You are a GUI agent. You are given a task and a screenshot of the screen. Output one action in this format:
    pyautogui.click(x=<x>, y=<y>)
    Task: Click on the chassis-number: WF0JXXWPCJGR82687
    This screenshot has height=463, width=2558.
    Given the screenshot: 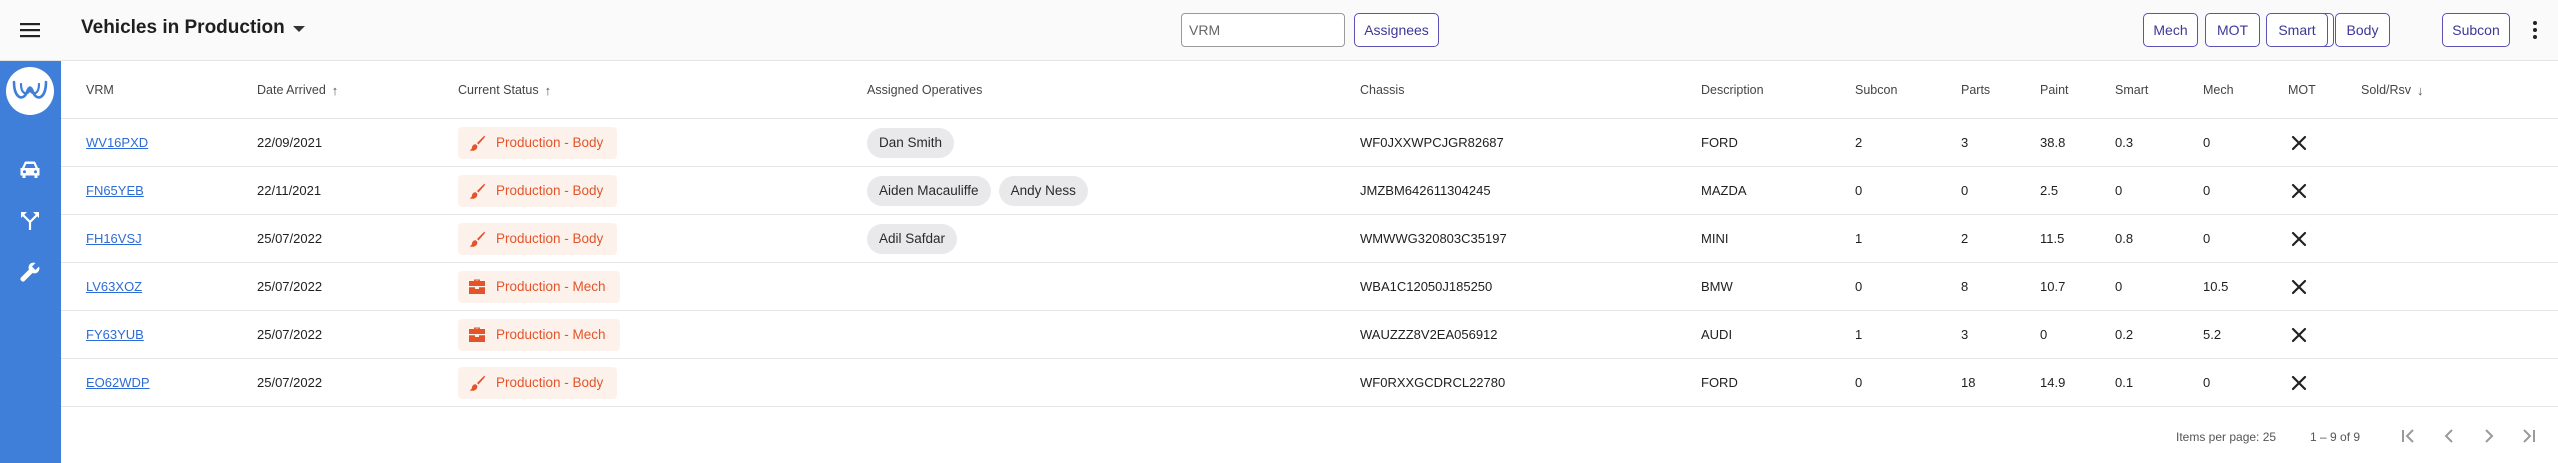 What is the action you would take?
    pyautogui.click(x=1432, y=142)
    